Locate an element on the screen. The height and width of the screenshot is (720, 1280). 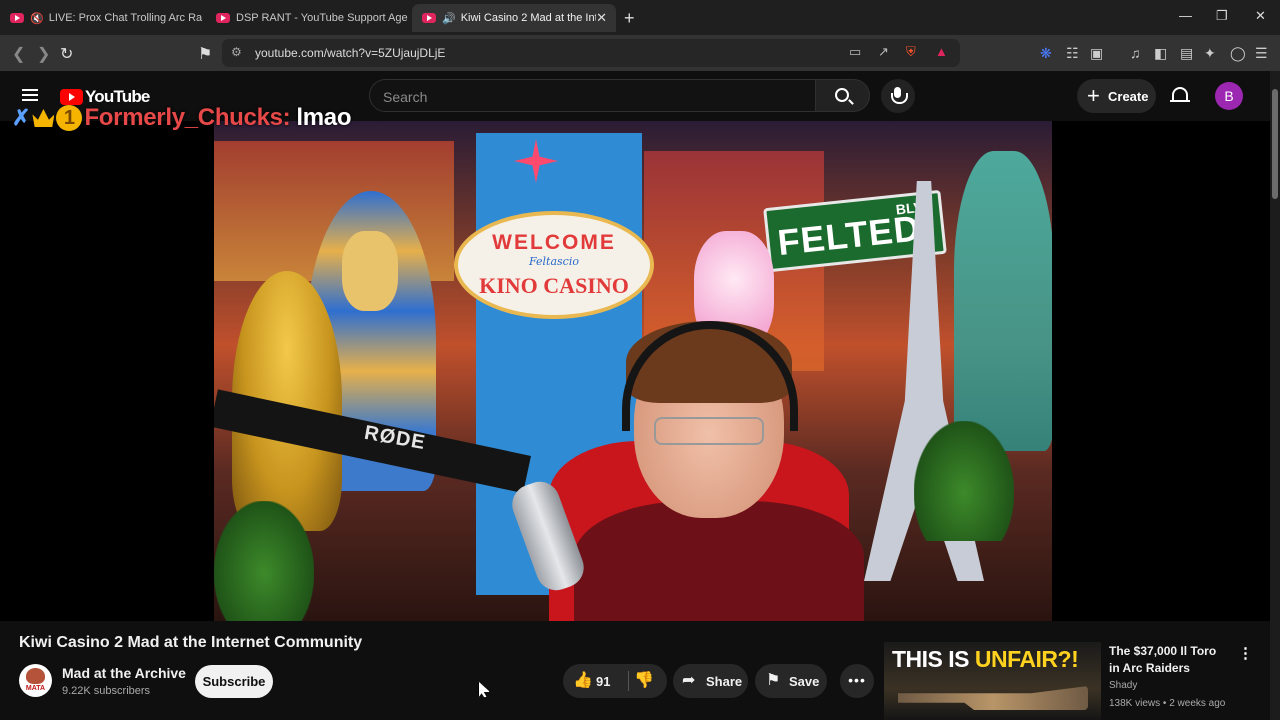
statue-of-liberty is located at coordinates (1003, 301).